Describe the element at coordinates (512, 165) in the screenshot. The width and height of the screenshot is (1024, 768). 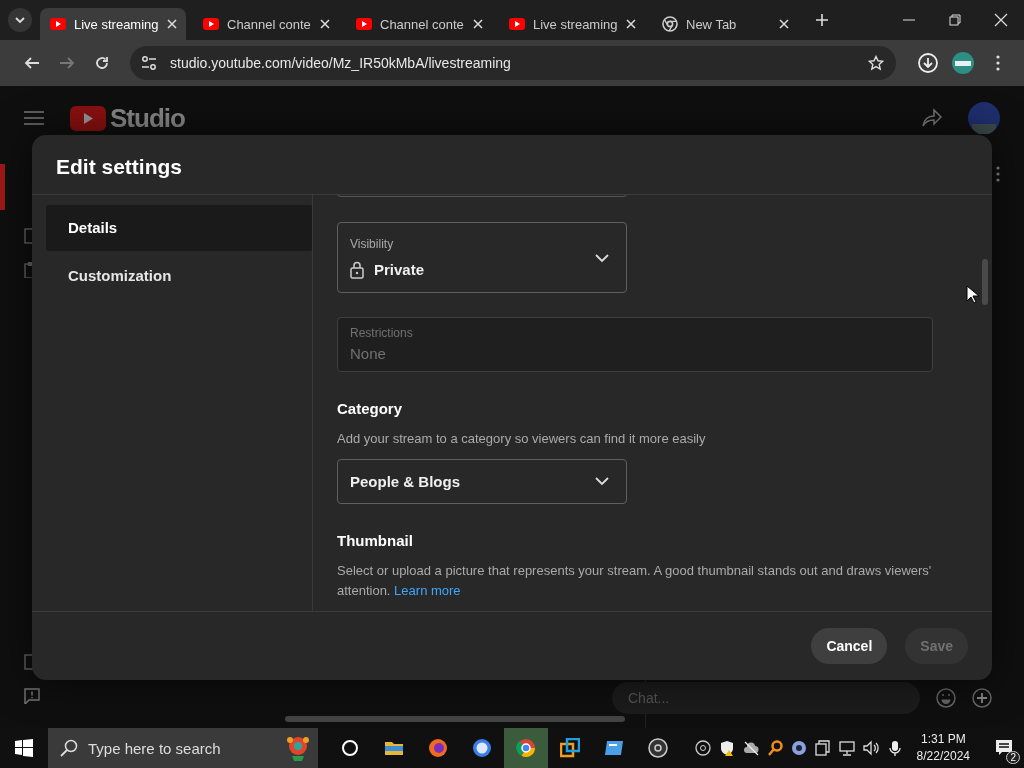
I see `dialog-title: Edit settings` at that location.